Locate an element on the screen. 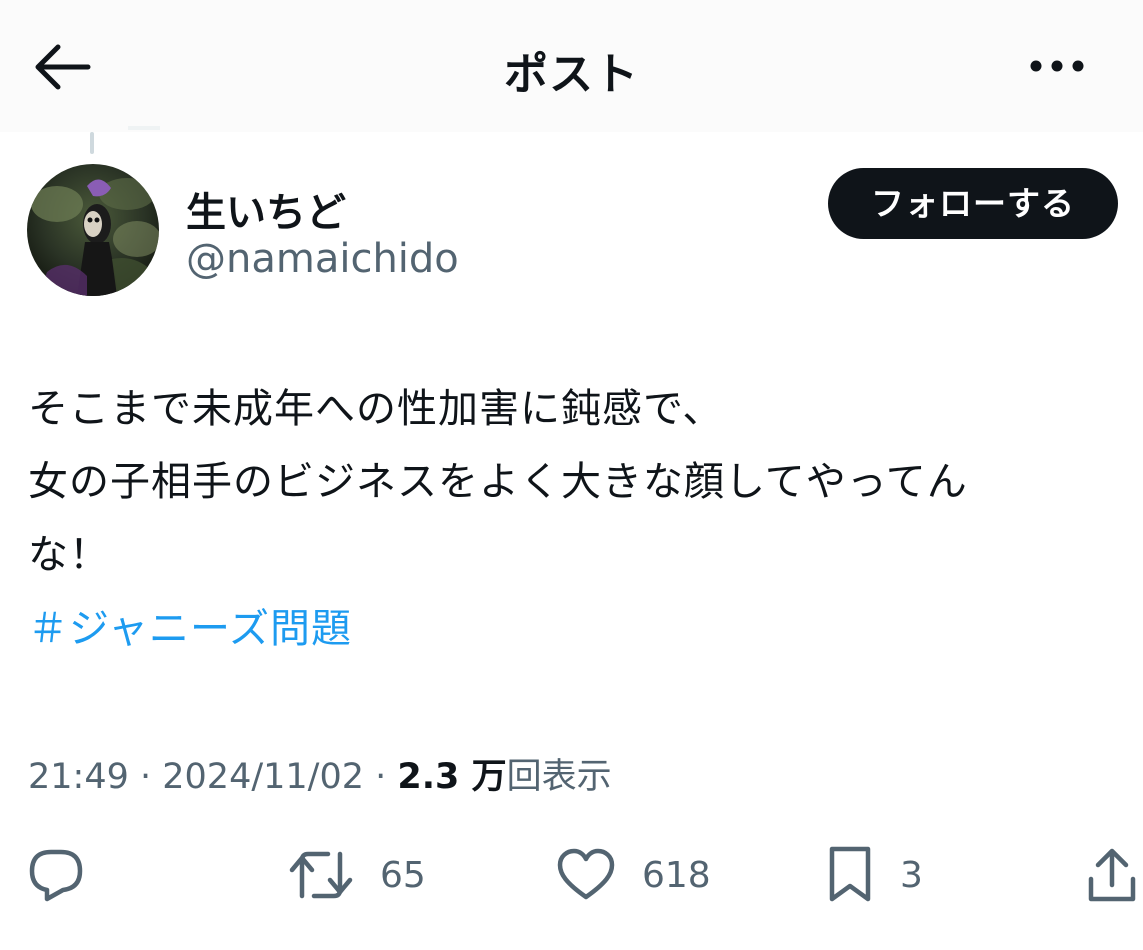  reply-button is located at coordinates (56, 875).